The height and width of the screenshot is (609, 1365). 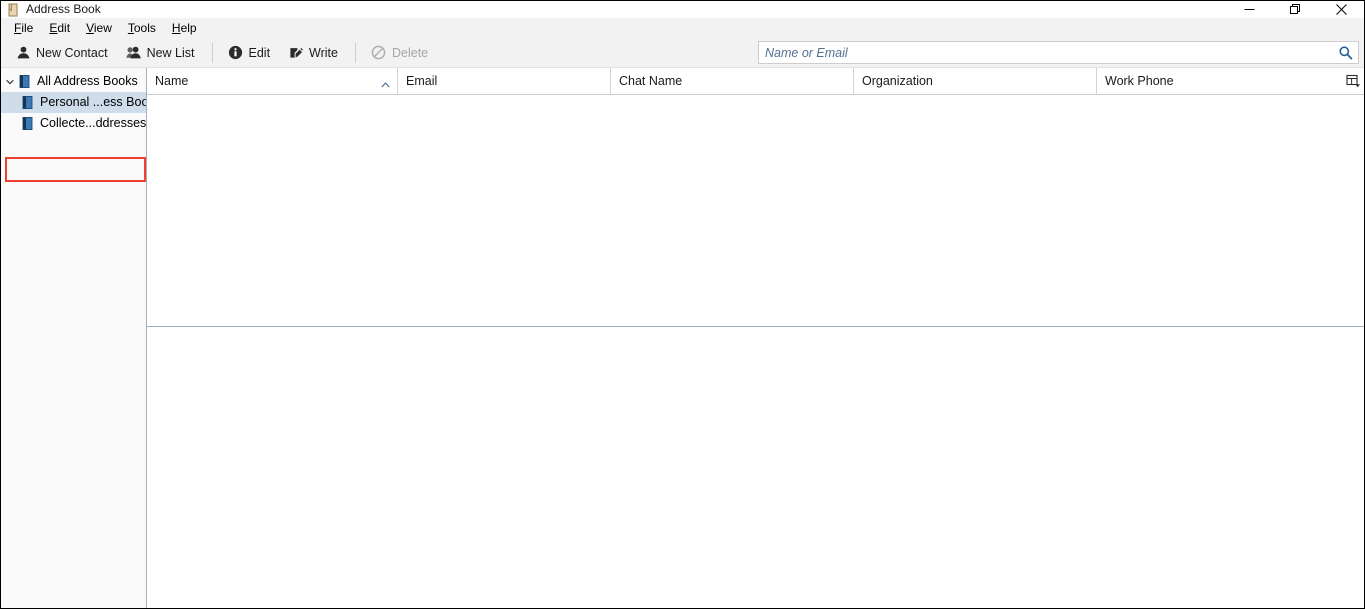 I want to click on delete-button: Delete, so click(x=399, y=53).